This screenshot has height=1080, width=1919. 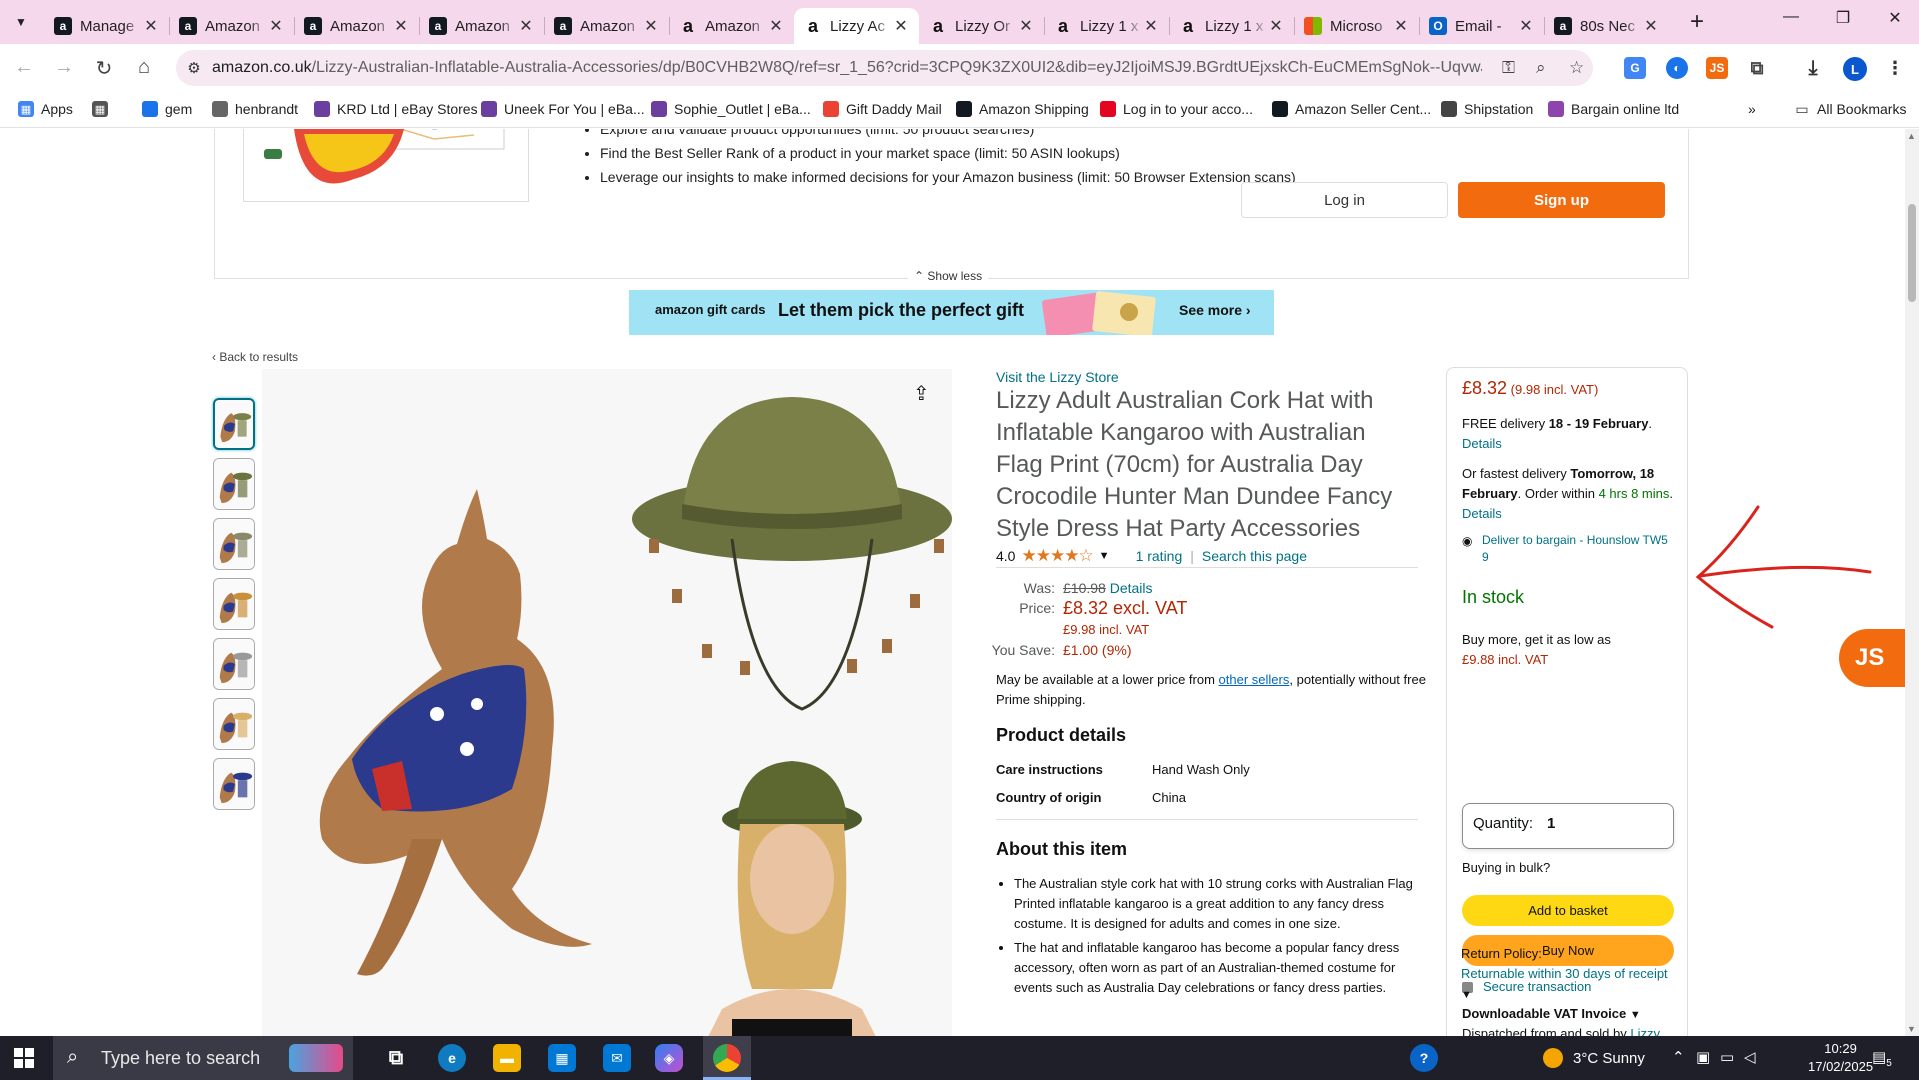 I want to click on browser-tab: a Lizzy Or ✕, so click(x=981, y=26).